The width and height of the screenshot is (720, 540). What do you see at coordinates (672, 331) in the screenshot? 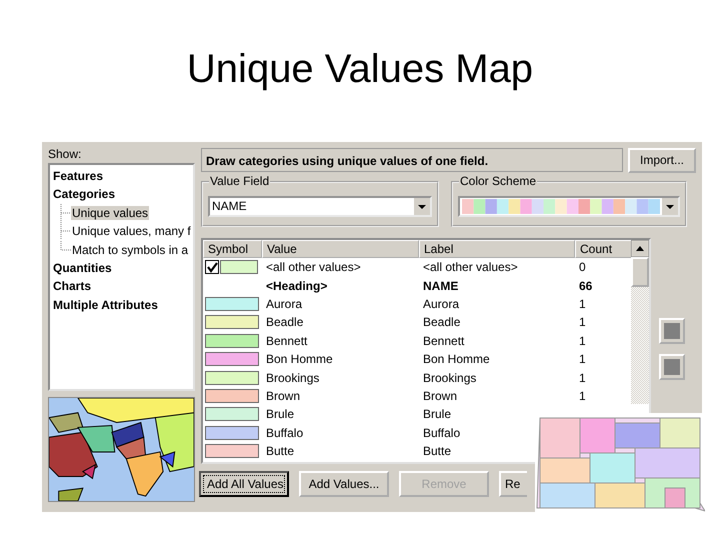
I see `move-up-button` at bounding box center [672, 331].